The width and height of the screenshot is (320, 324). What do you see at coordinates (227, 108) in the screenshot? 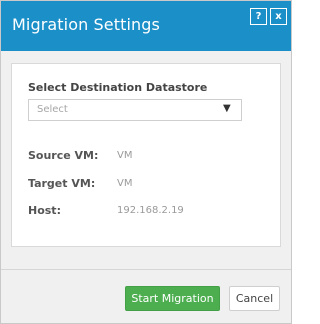
I see `chevron-down-icon: ▼` at bounding box center [227, 108].